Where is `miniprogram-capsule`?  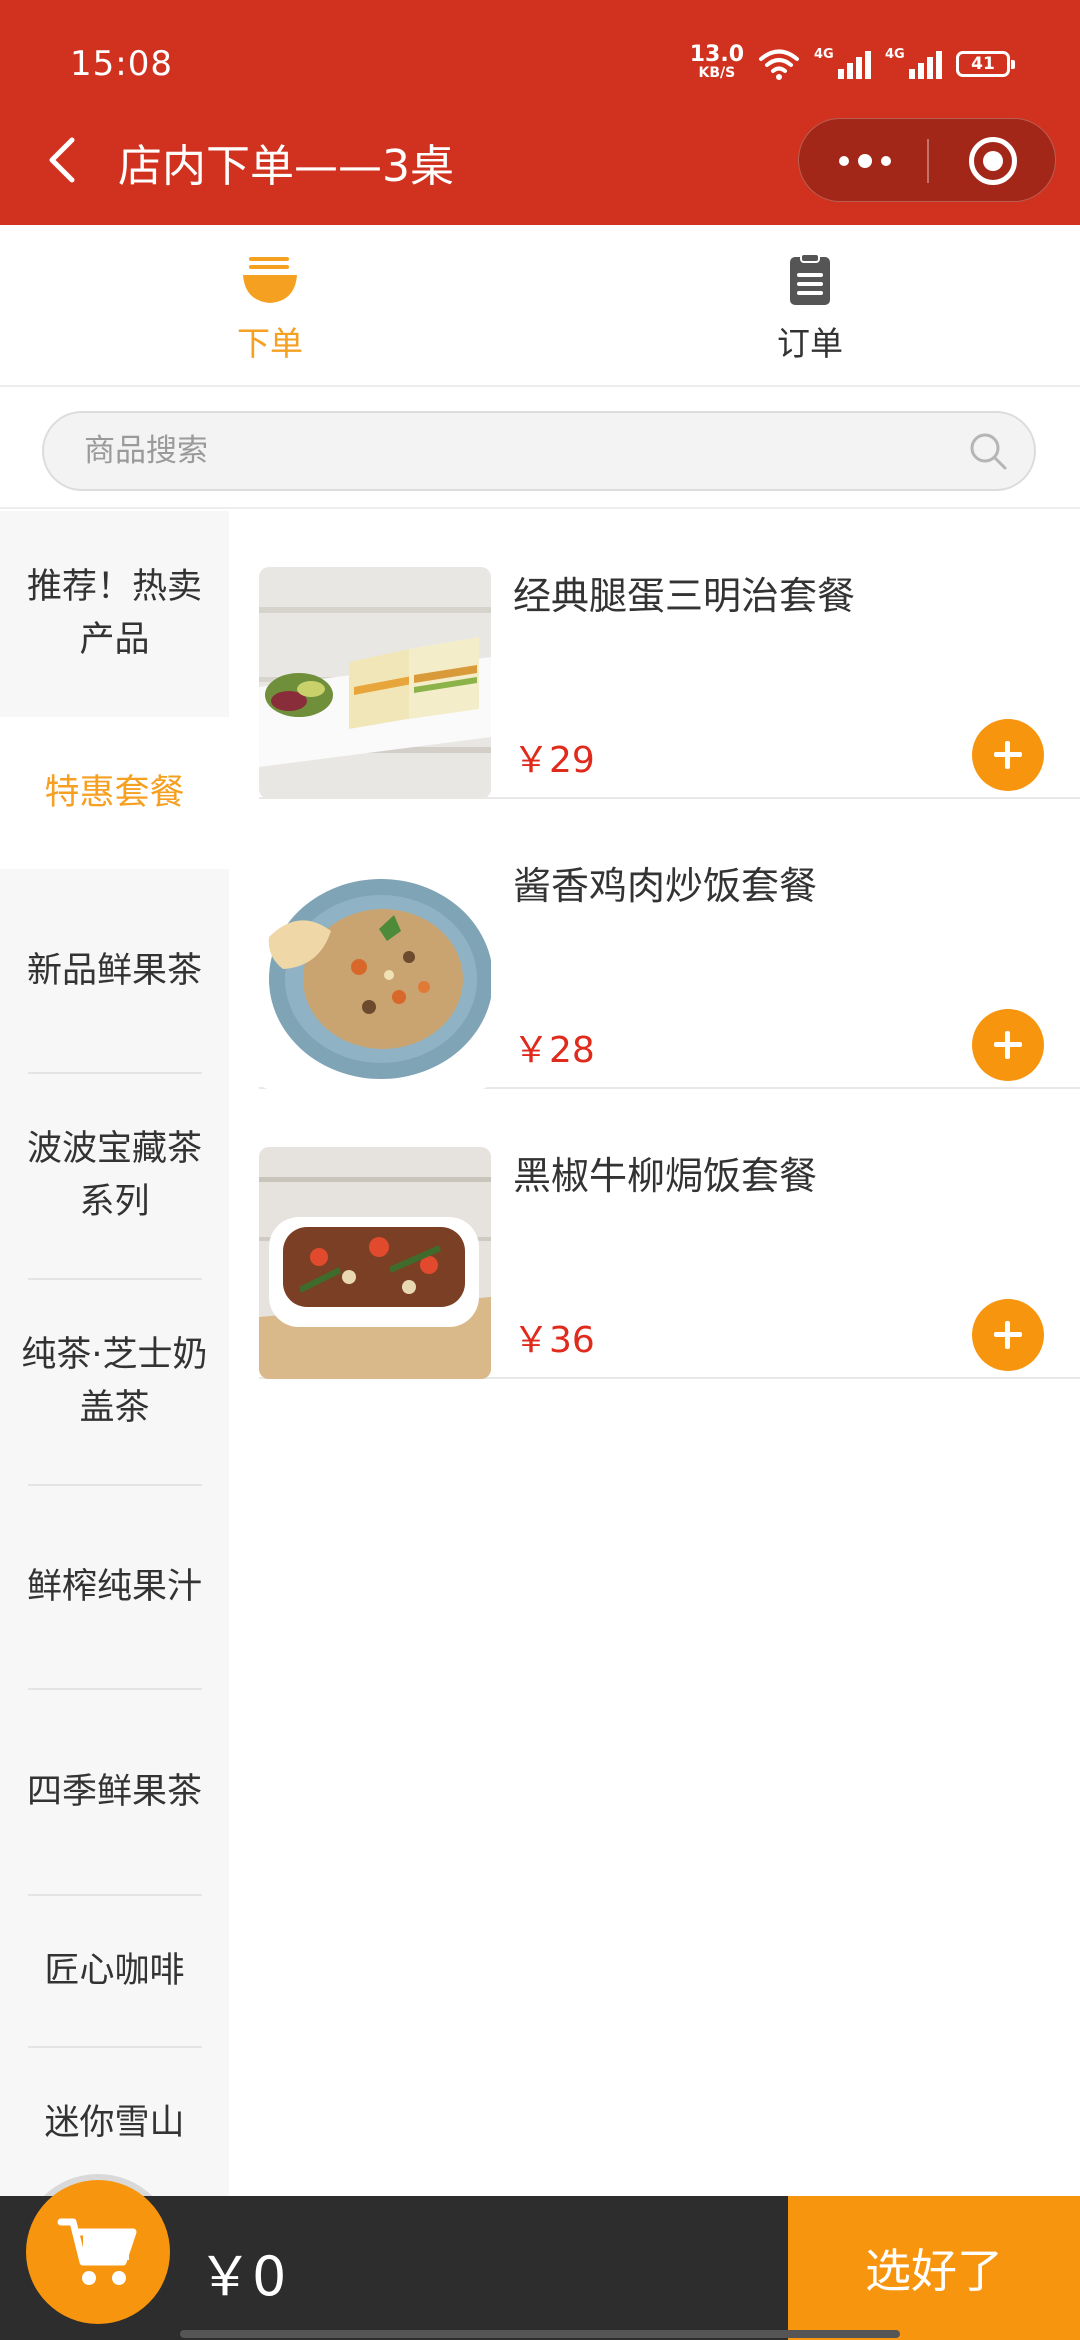 miniprogram-capsule is located at coordinates (927, 160).